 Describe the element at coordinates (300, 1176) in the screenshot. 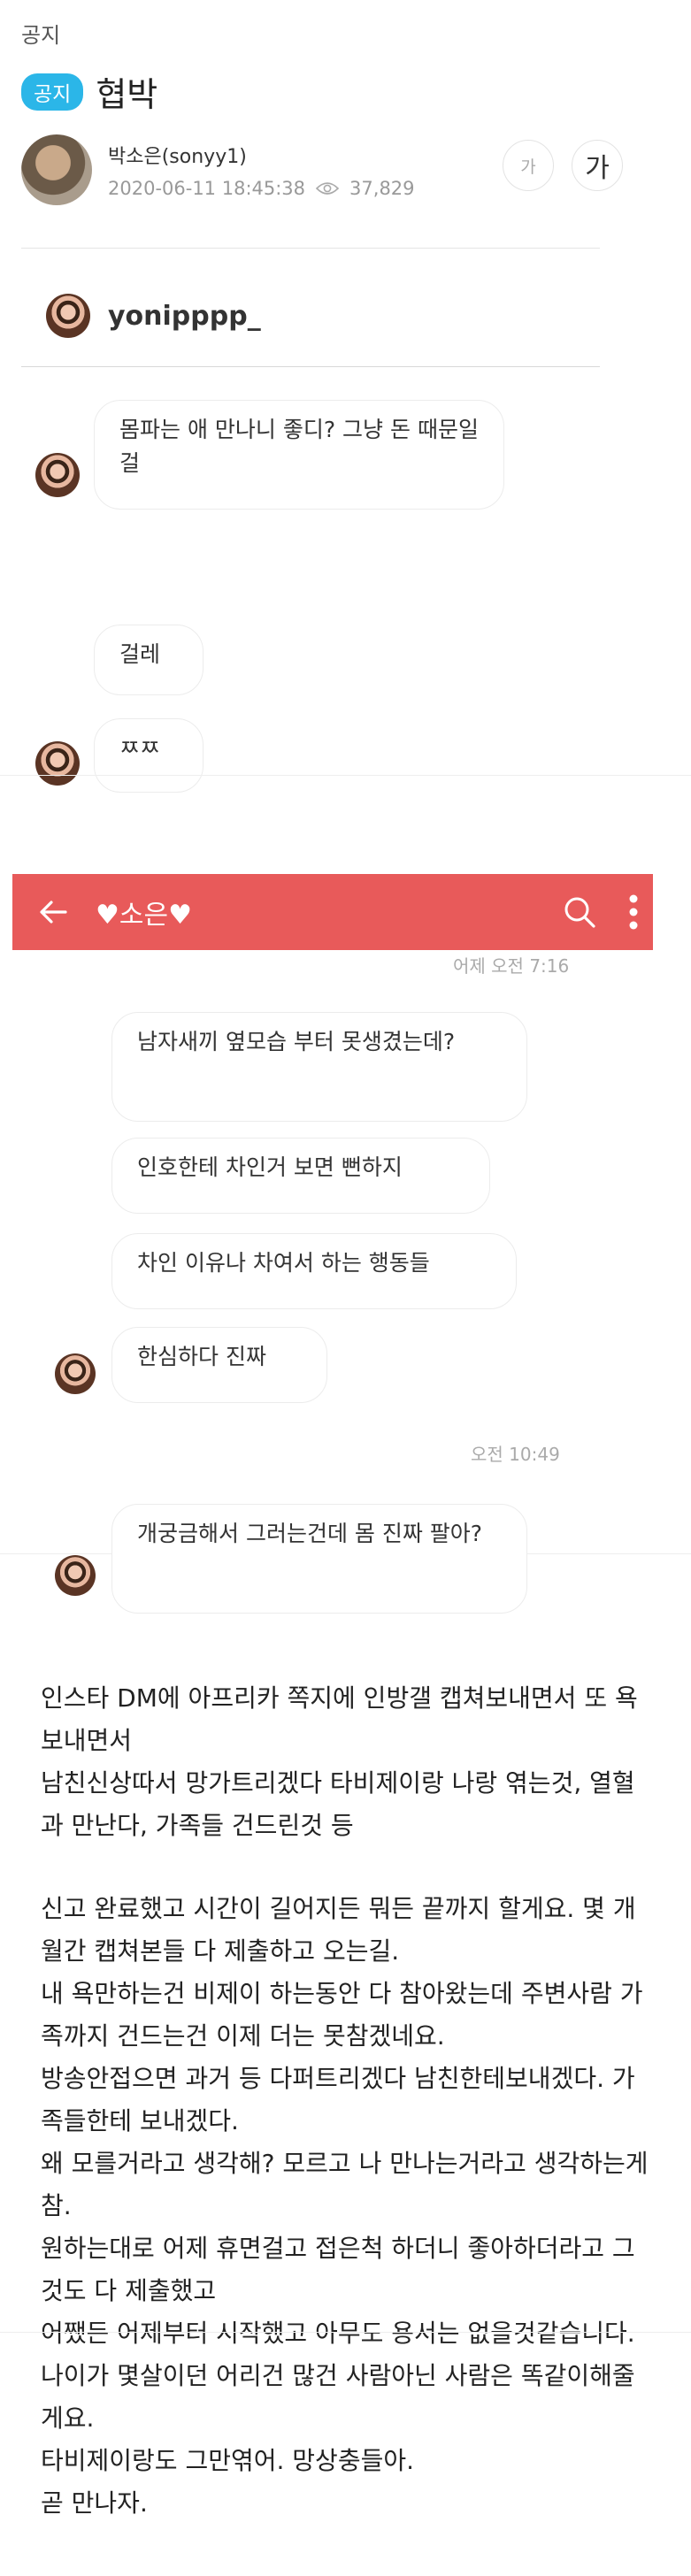

I see `dm2-message: 인호한테 차인거 보면 뻔하지` at that location.